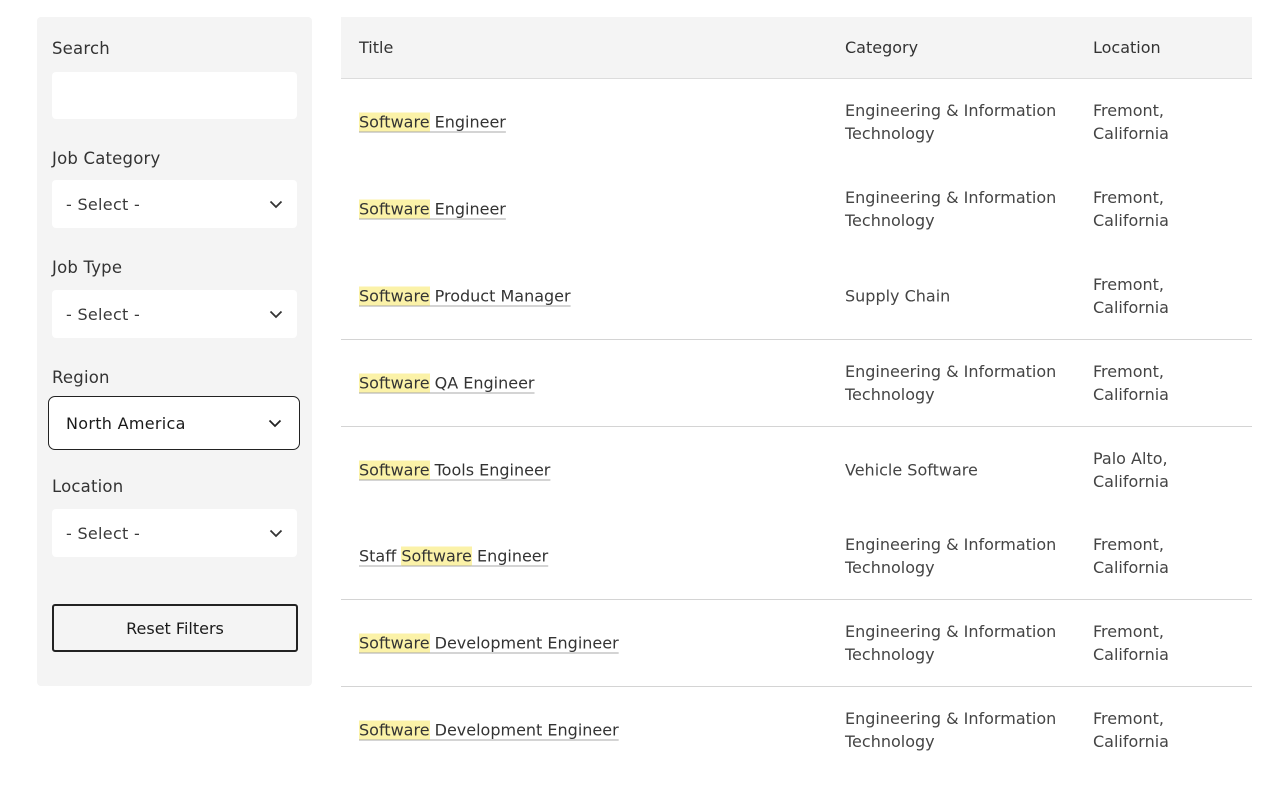 This screenshot has width=1280, height=785. I want to click on header-title: Title, so click(376, 47).